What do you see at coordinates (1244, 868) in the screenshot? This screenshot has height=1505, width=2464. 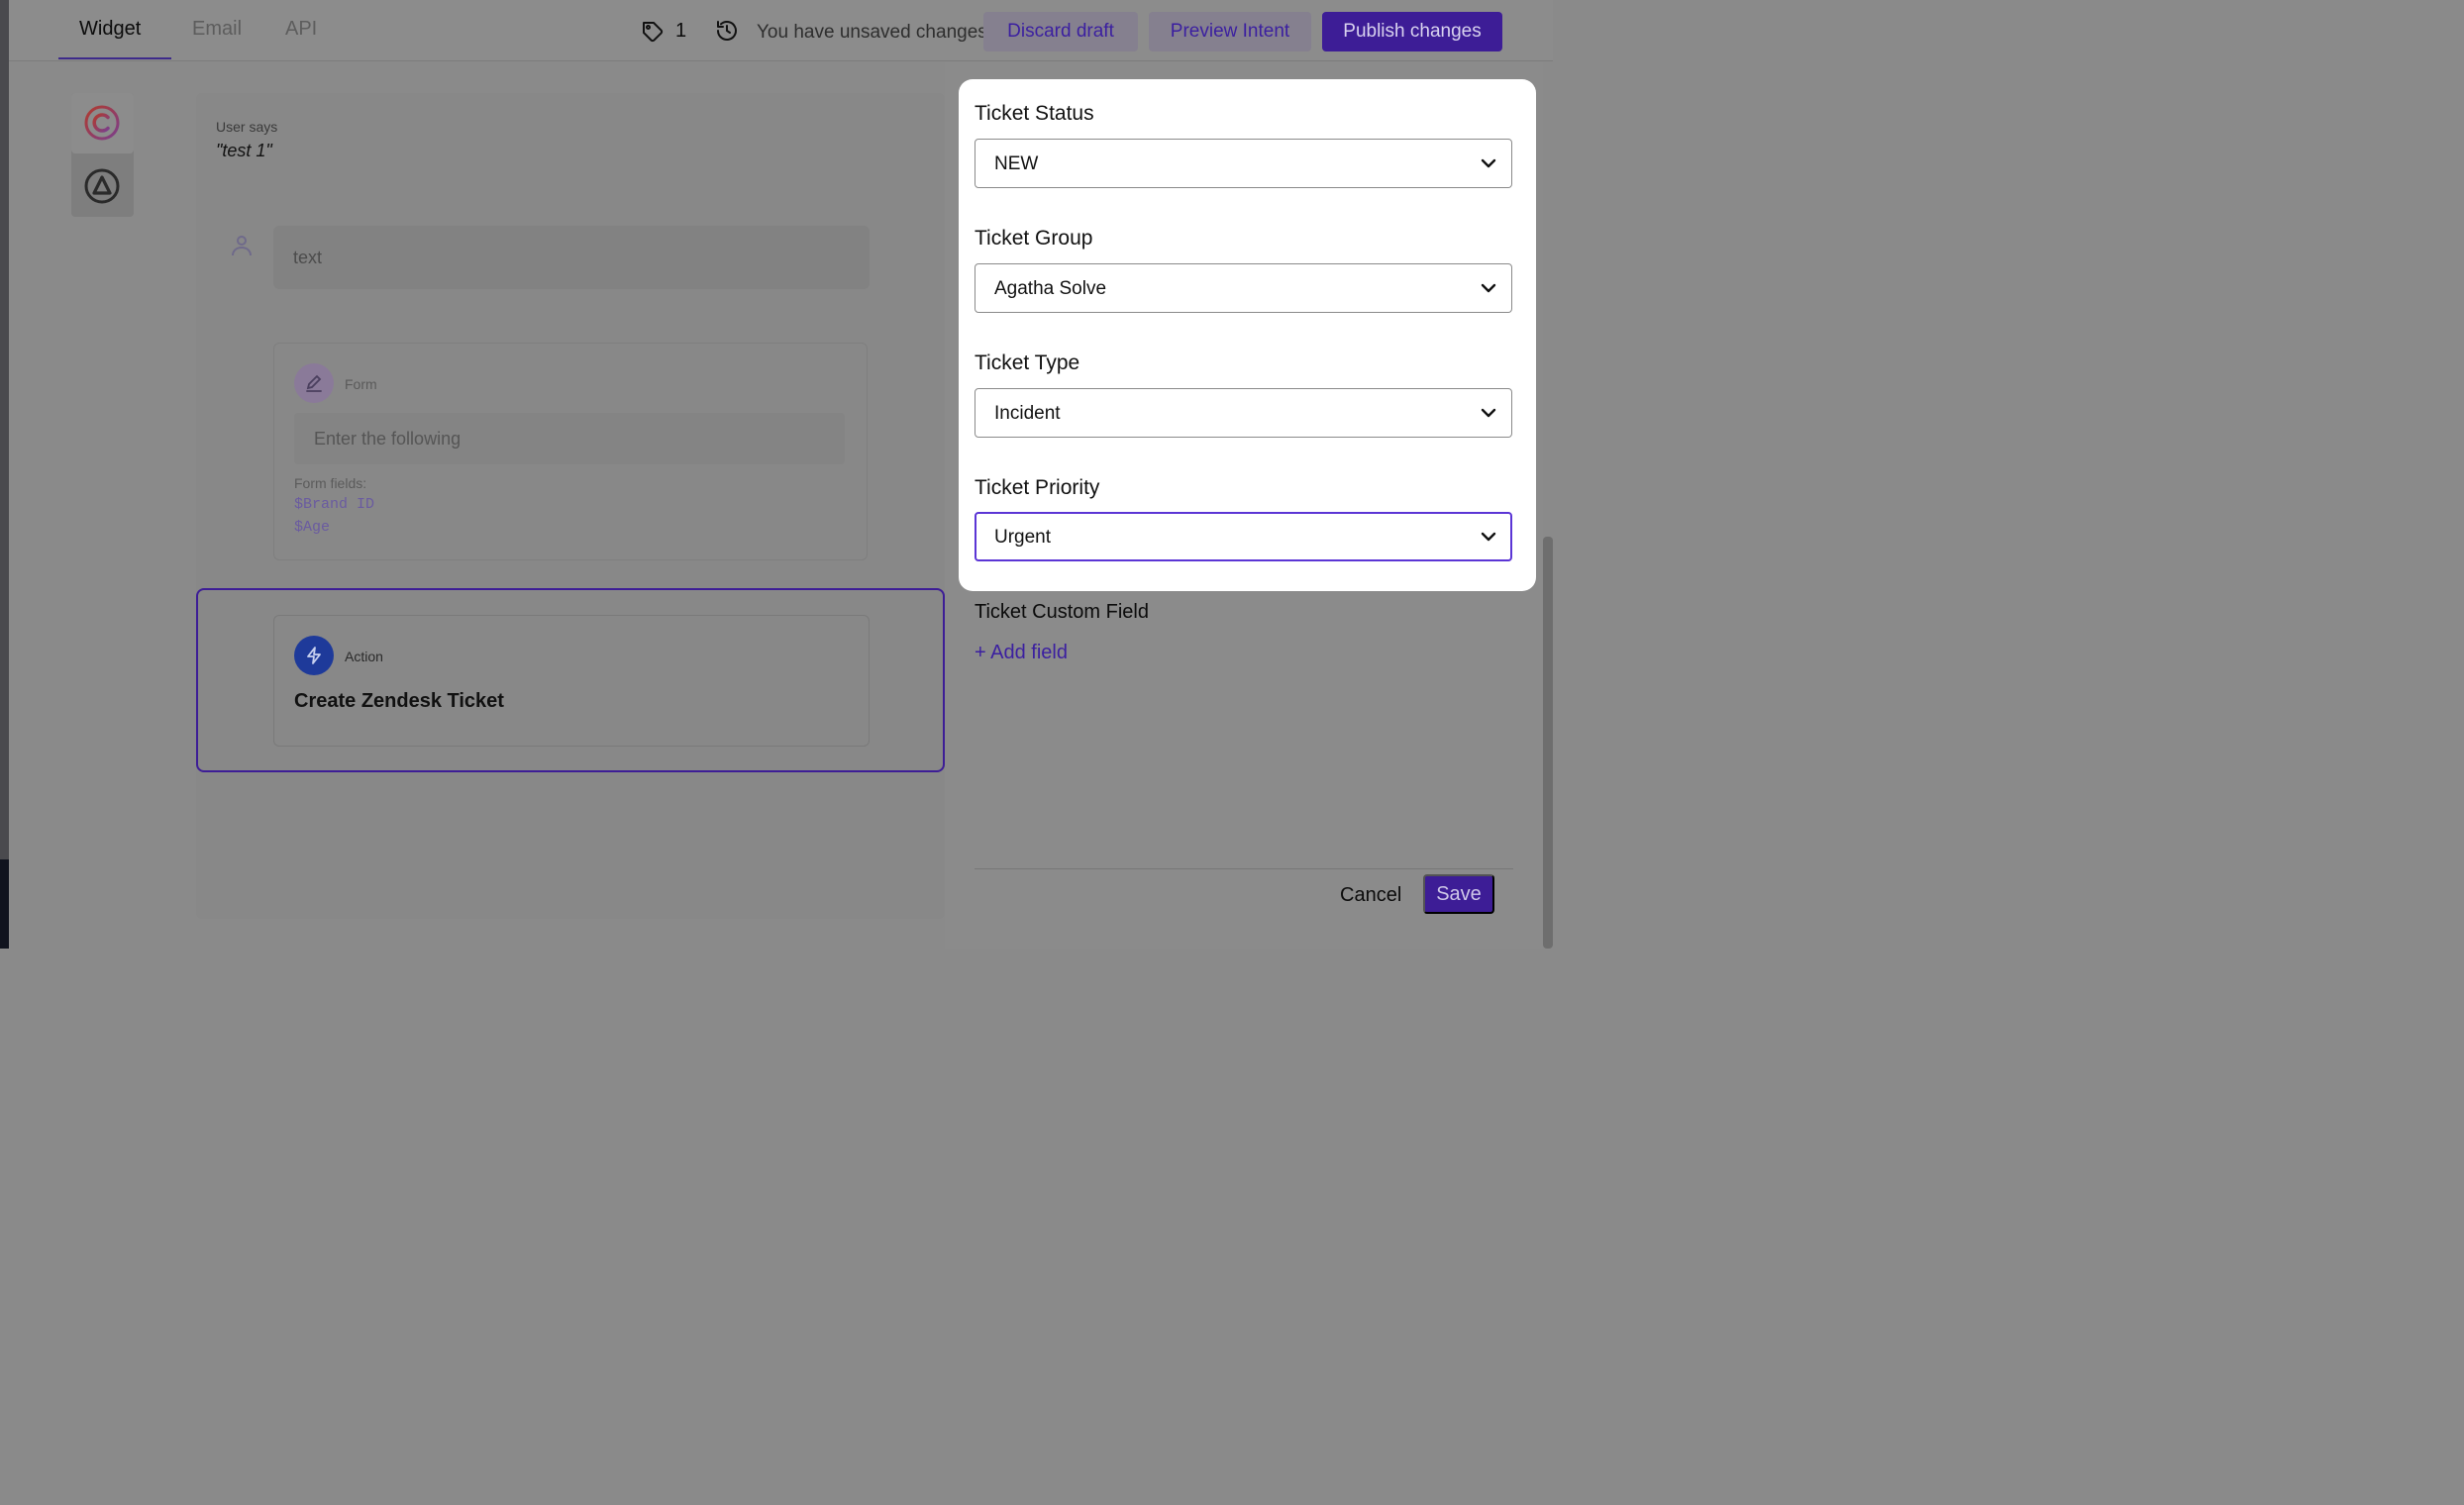 I see `panel-footer-divider` at bounding box center [1244, 868].